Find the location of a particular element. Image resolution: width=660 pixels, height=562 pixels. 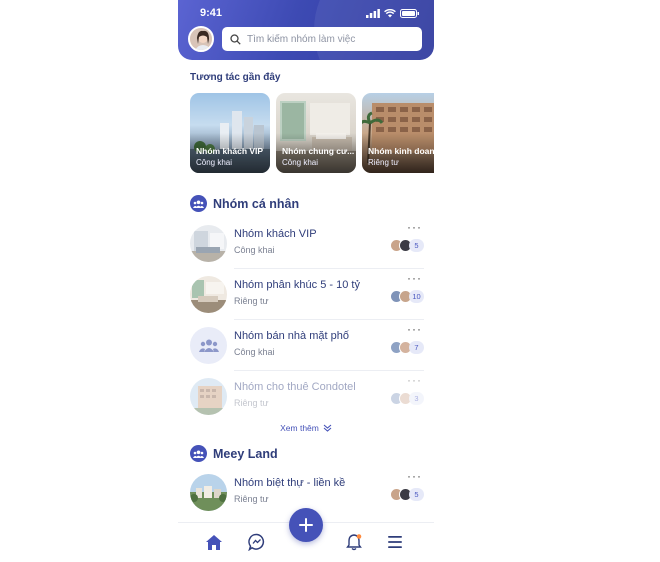

add-group-button is located at coordinates (306, 525).